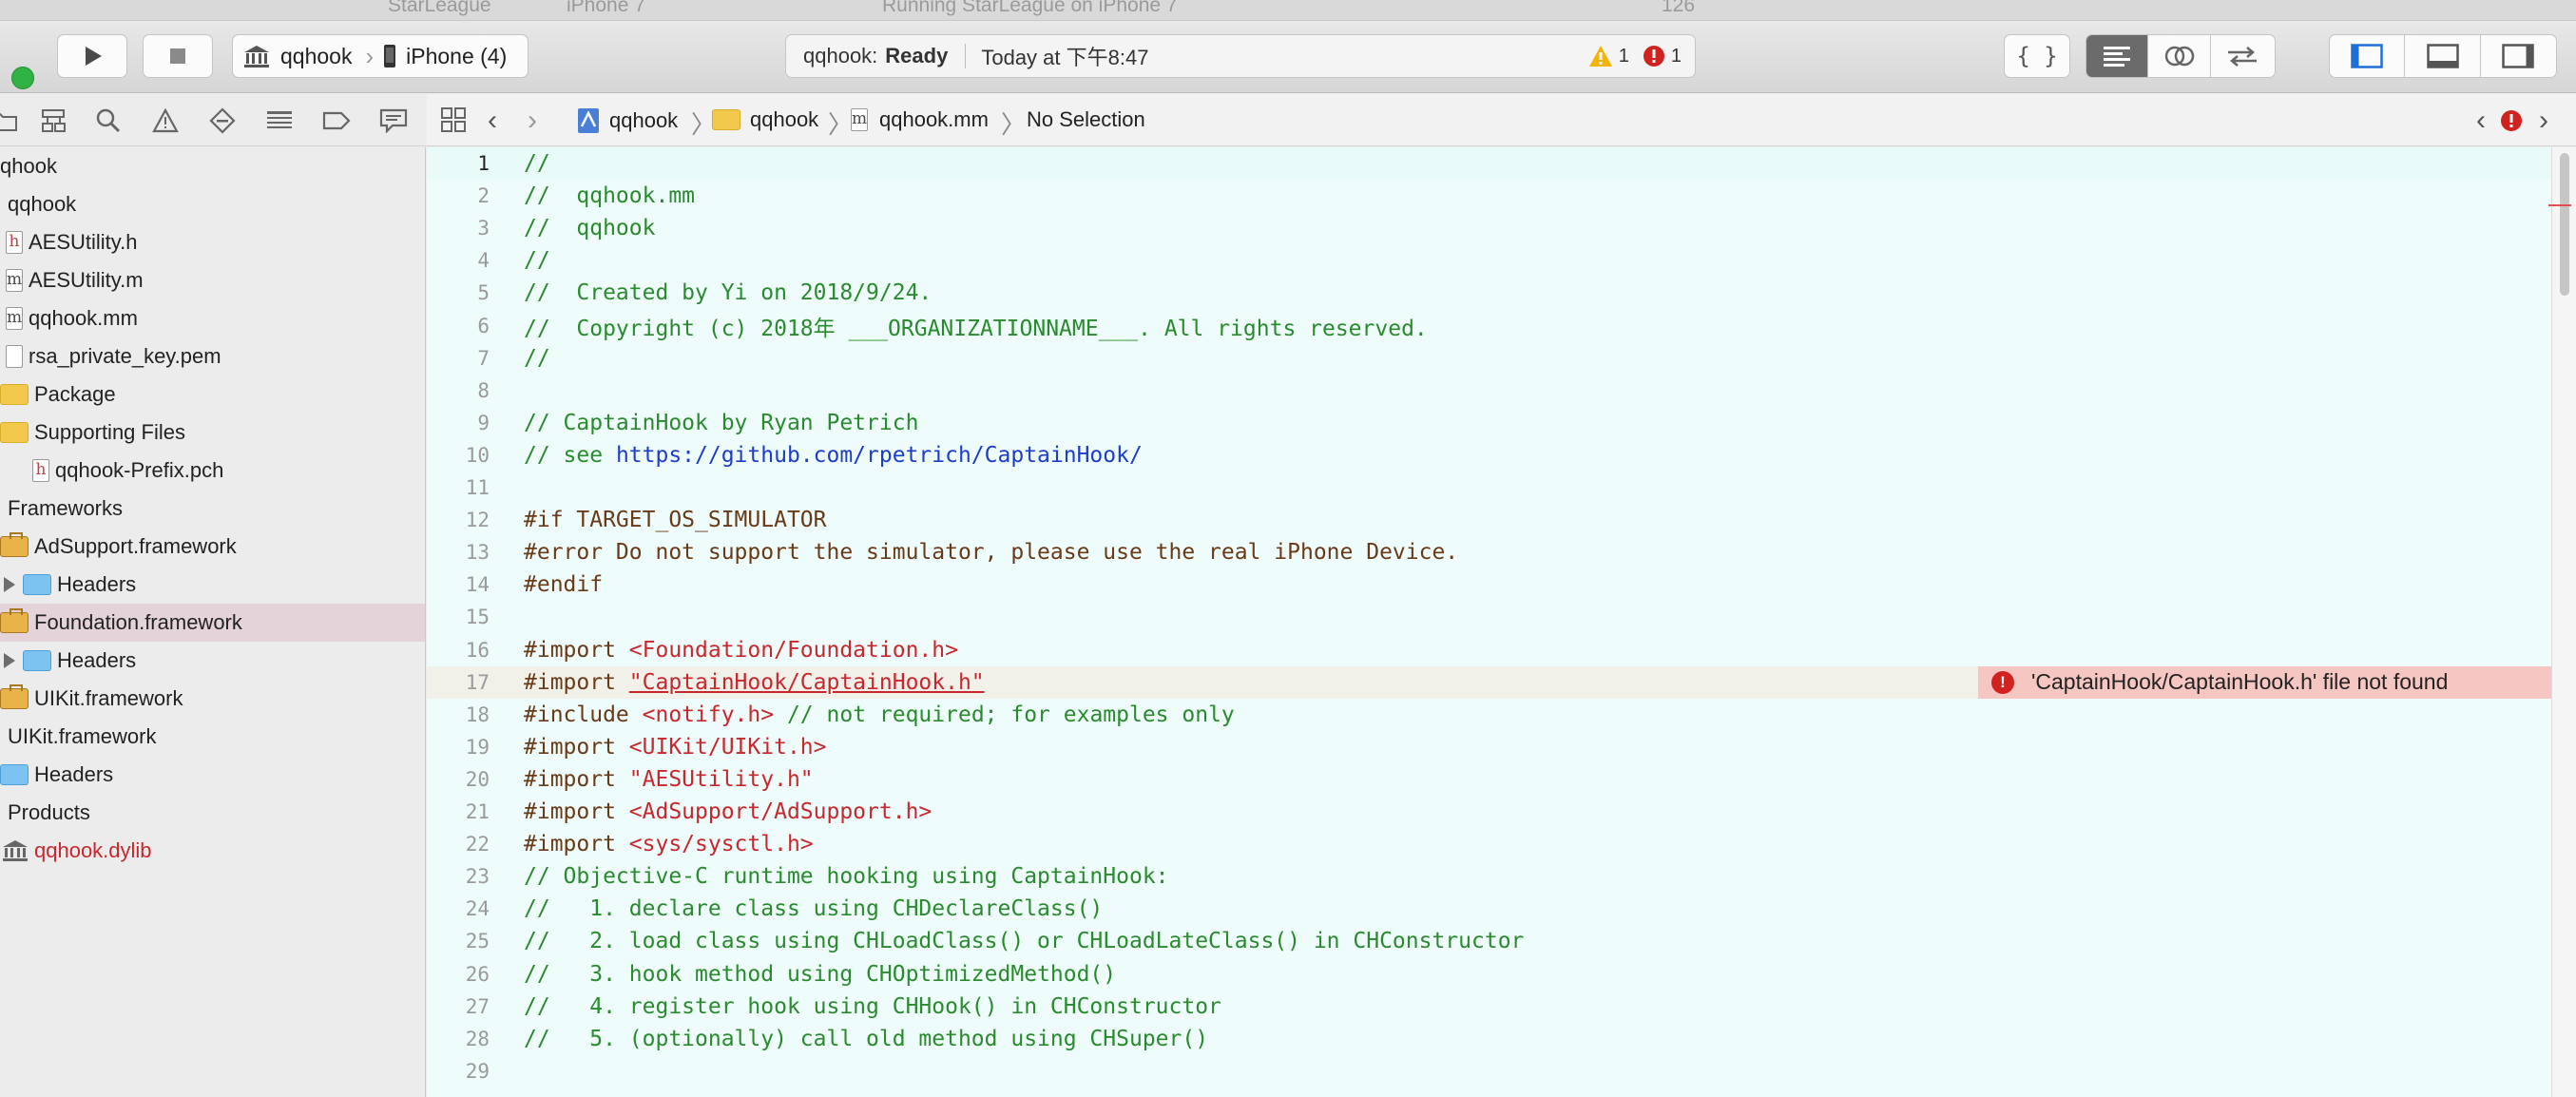 The image size is (2576, 1097). What do you see at coordinates (627, 120) in the screenshot?
I see `breadcrumb-project: qqhook` at bounding box center [627, 120].